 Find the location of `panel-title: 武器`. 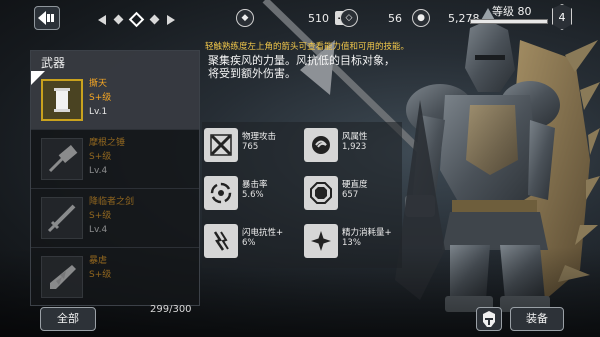

panel-title: 武器 is located at coordinates (115, 61).